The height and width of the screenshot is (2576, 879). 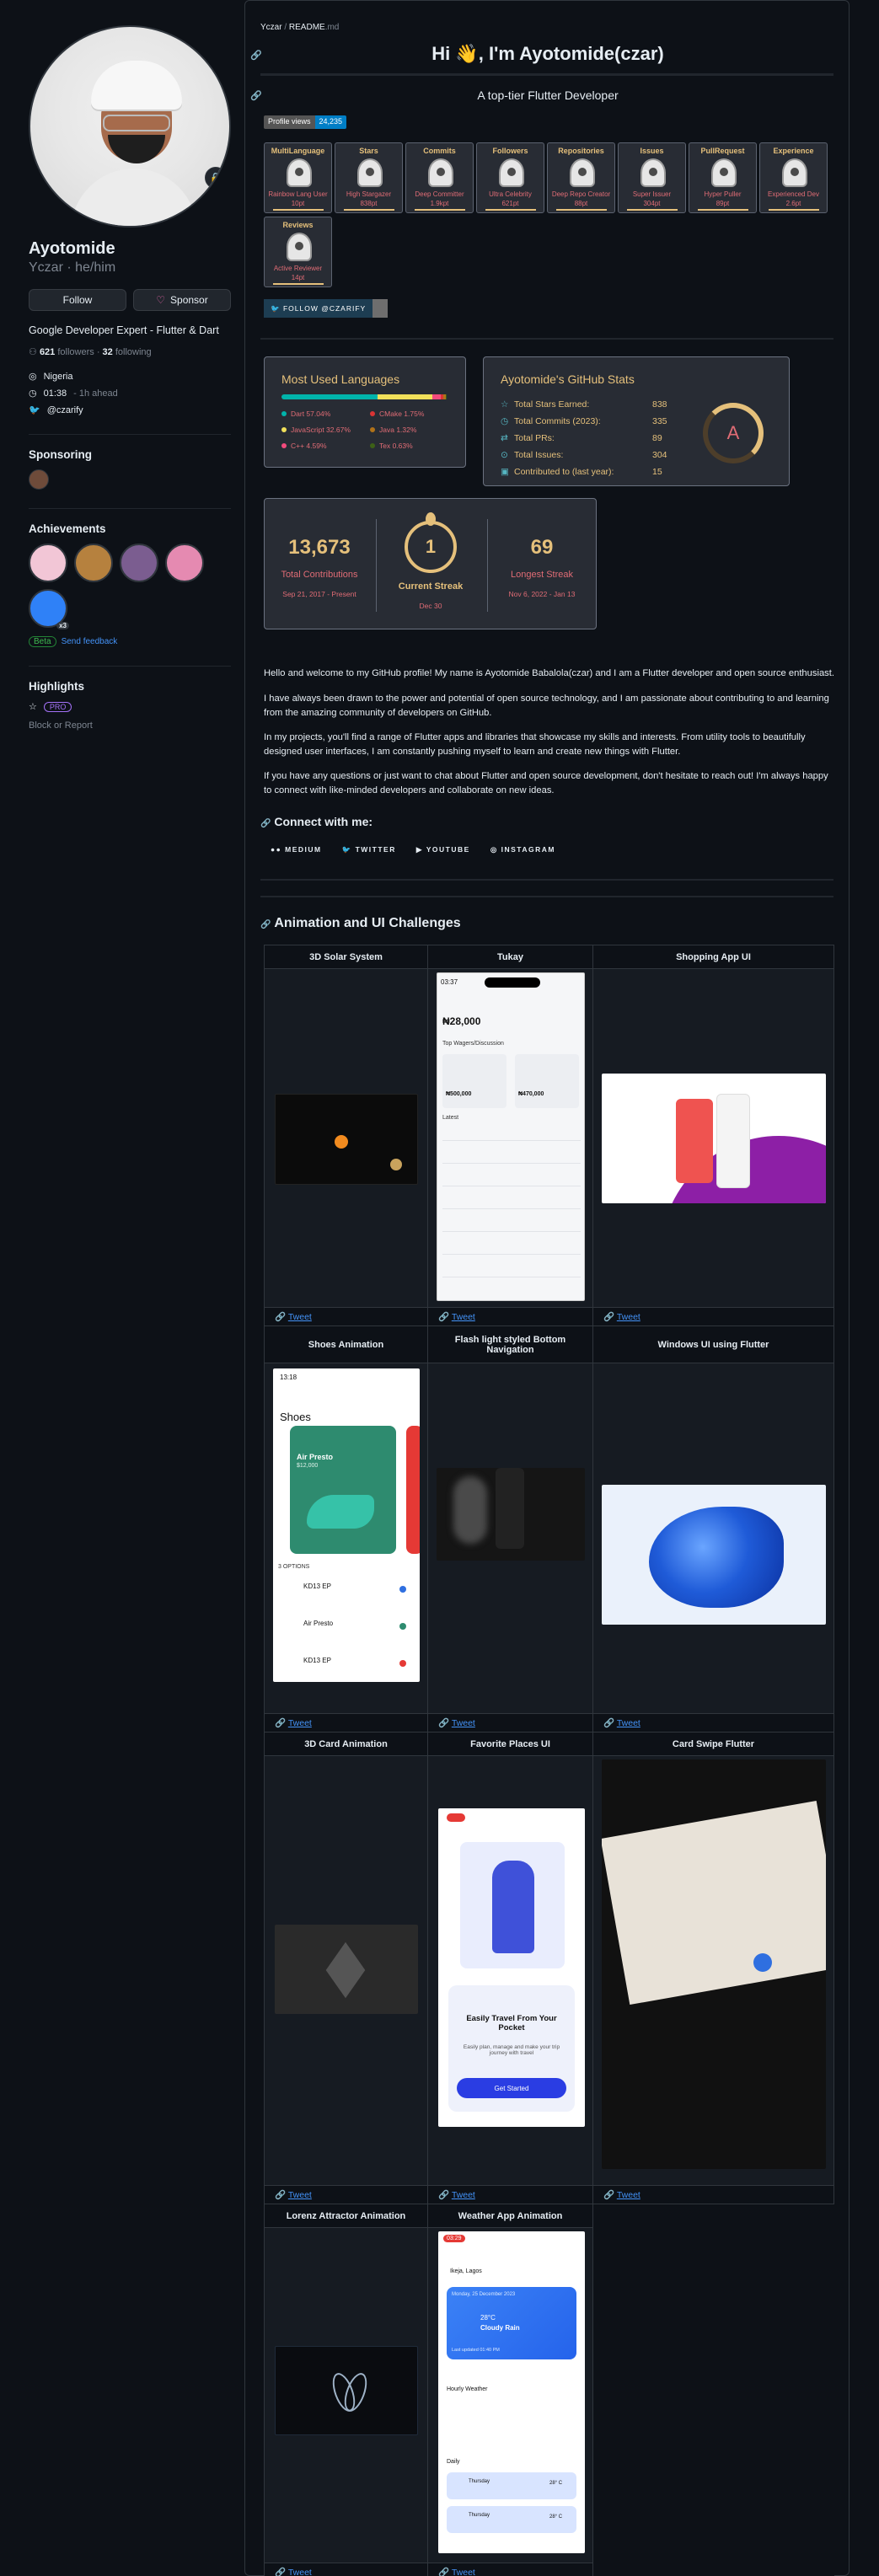 I want to click on trophy-rank: Rainbow Lang User, so click(x=298, y=194).